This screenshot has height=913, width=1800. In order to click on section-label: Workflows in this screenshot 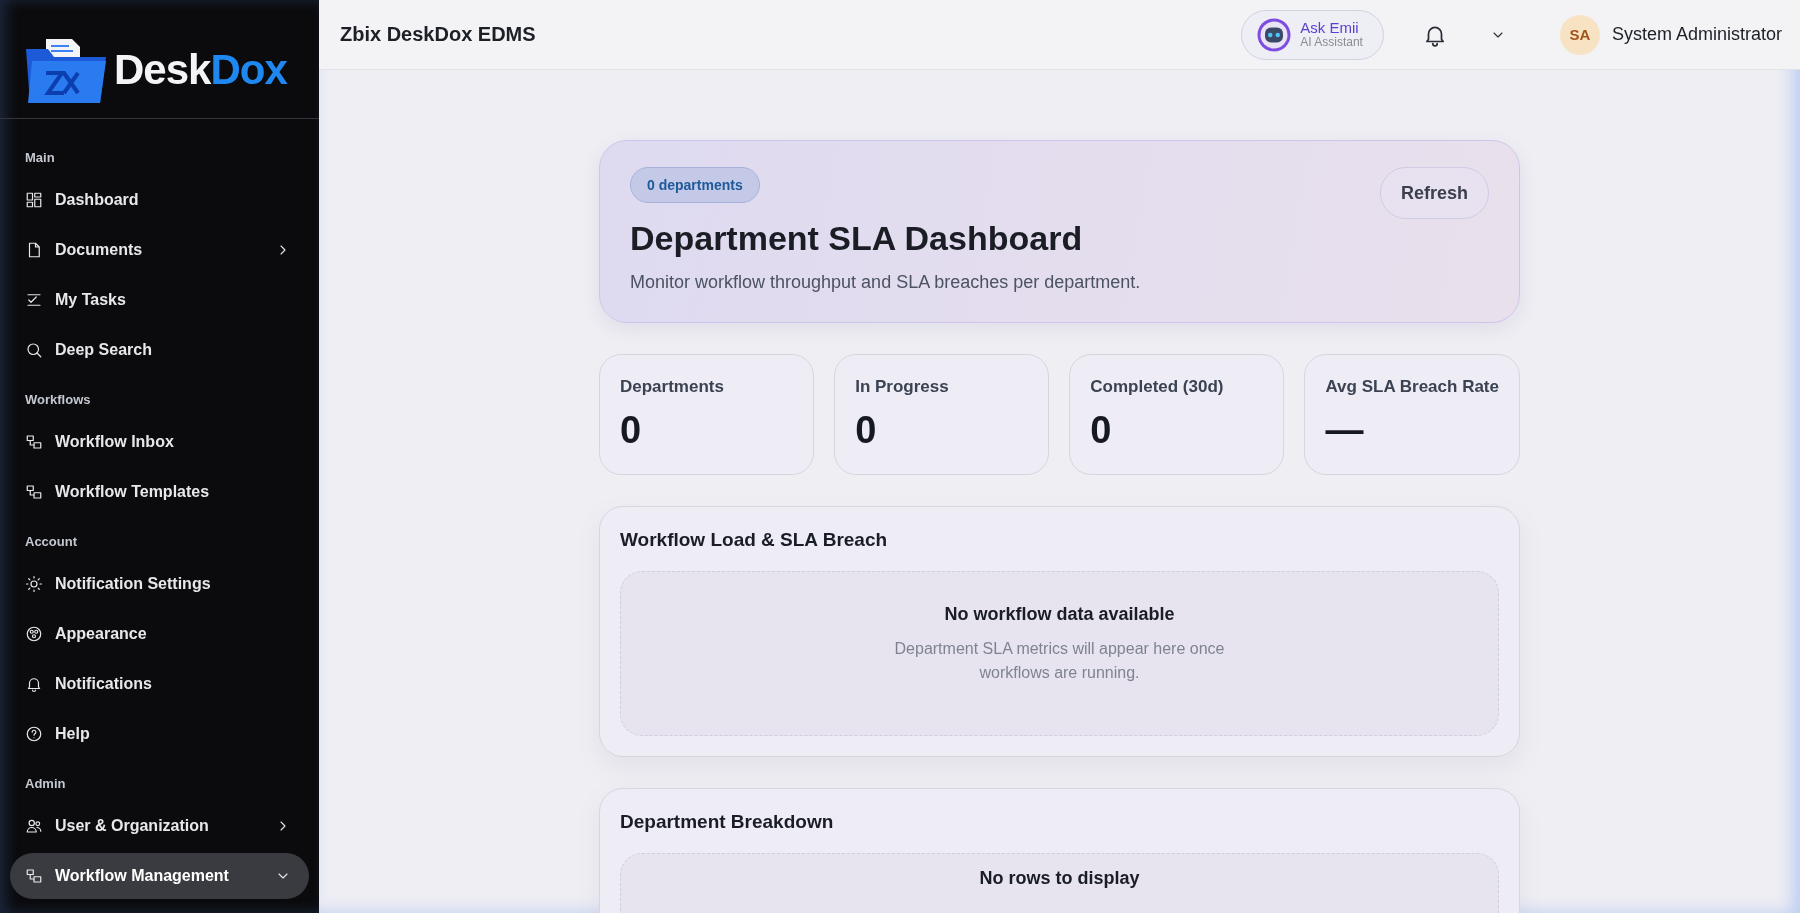, I will do `click(58, 400)`.